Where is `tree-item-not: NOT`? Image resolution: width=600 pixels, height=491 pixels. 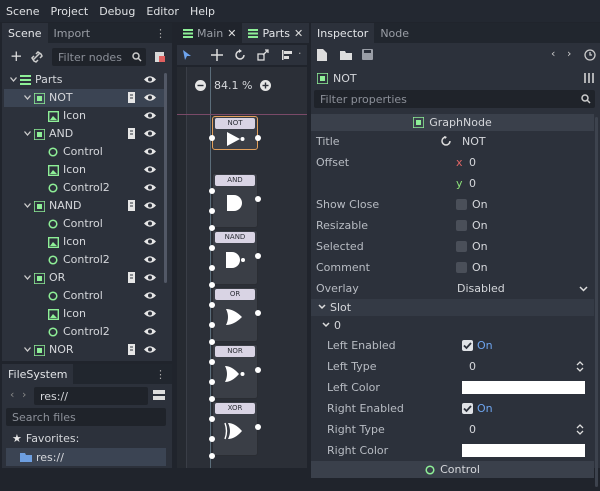 tree-item-not: NOT is located at coordinates (84, 98).